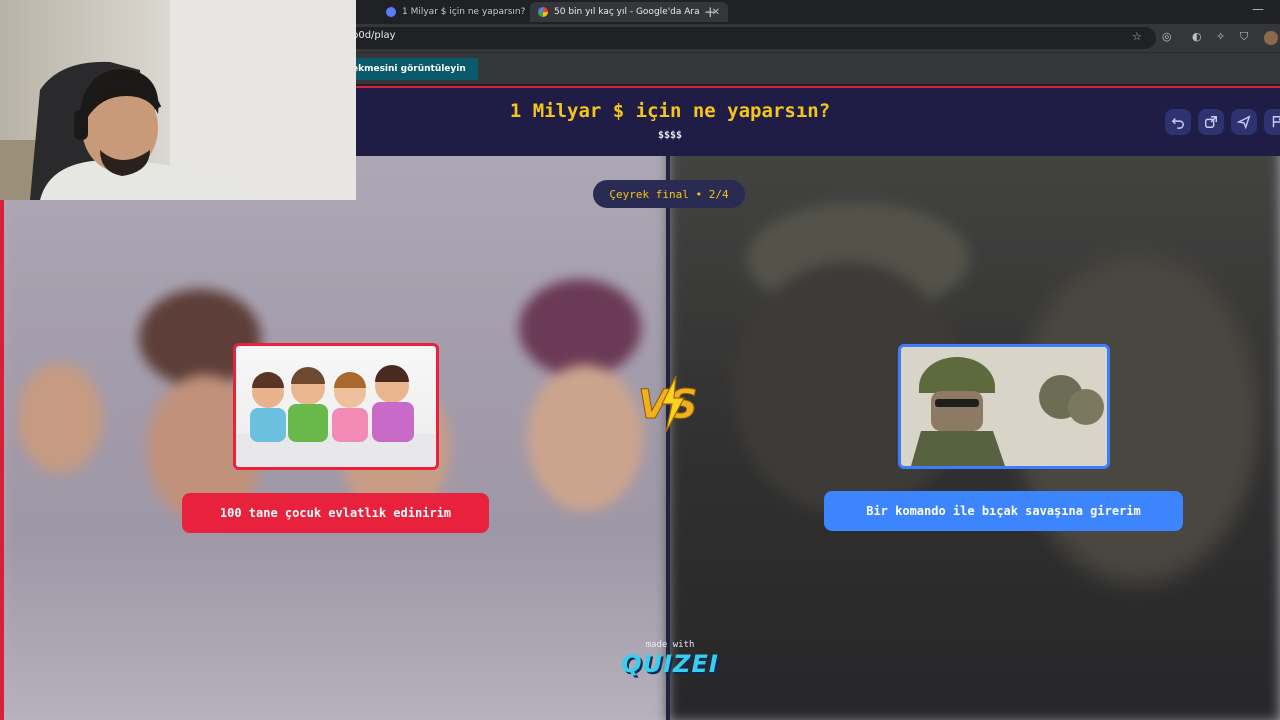  Describe the element at coordinates (409, 69) in the screenshot. I see `bookmark-banner: ekmesini görüntüleyin` at that location.